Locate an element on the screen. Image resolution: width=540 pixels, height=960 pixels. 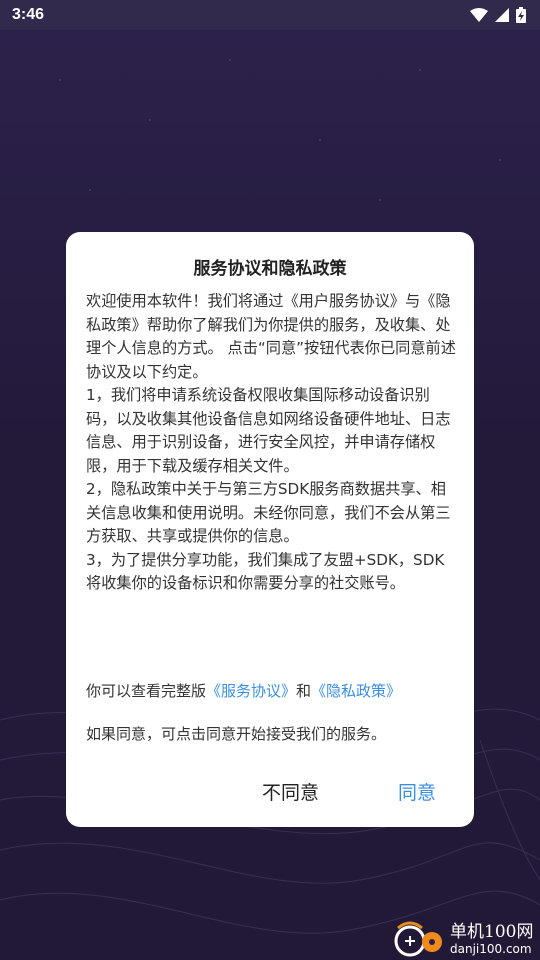
links-and: 和 is located at coordinates (304, 691).